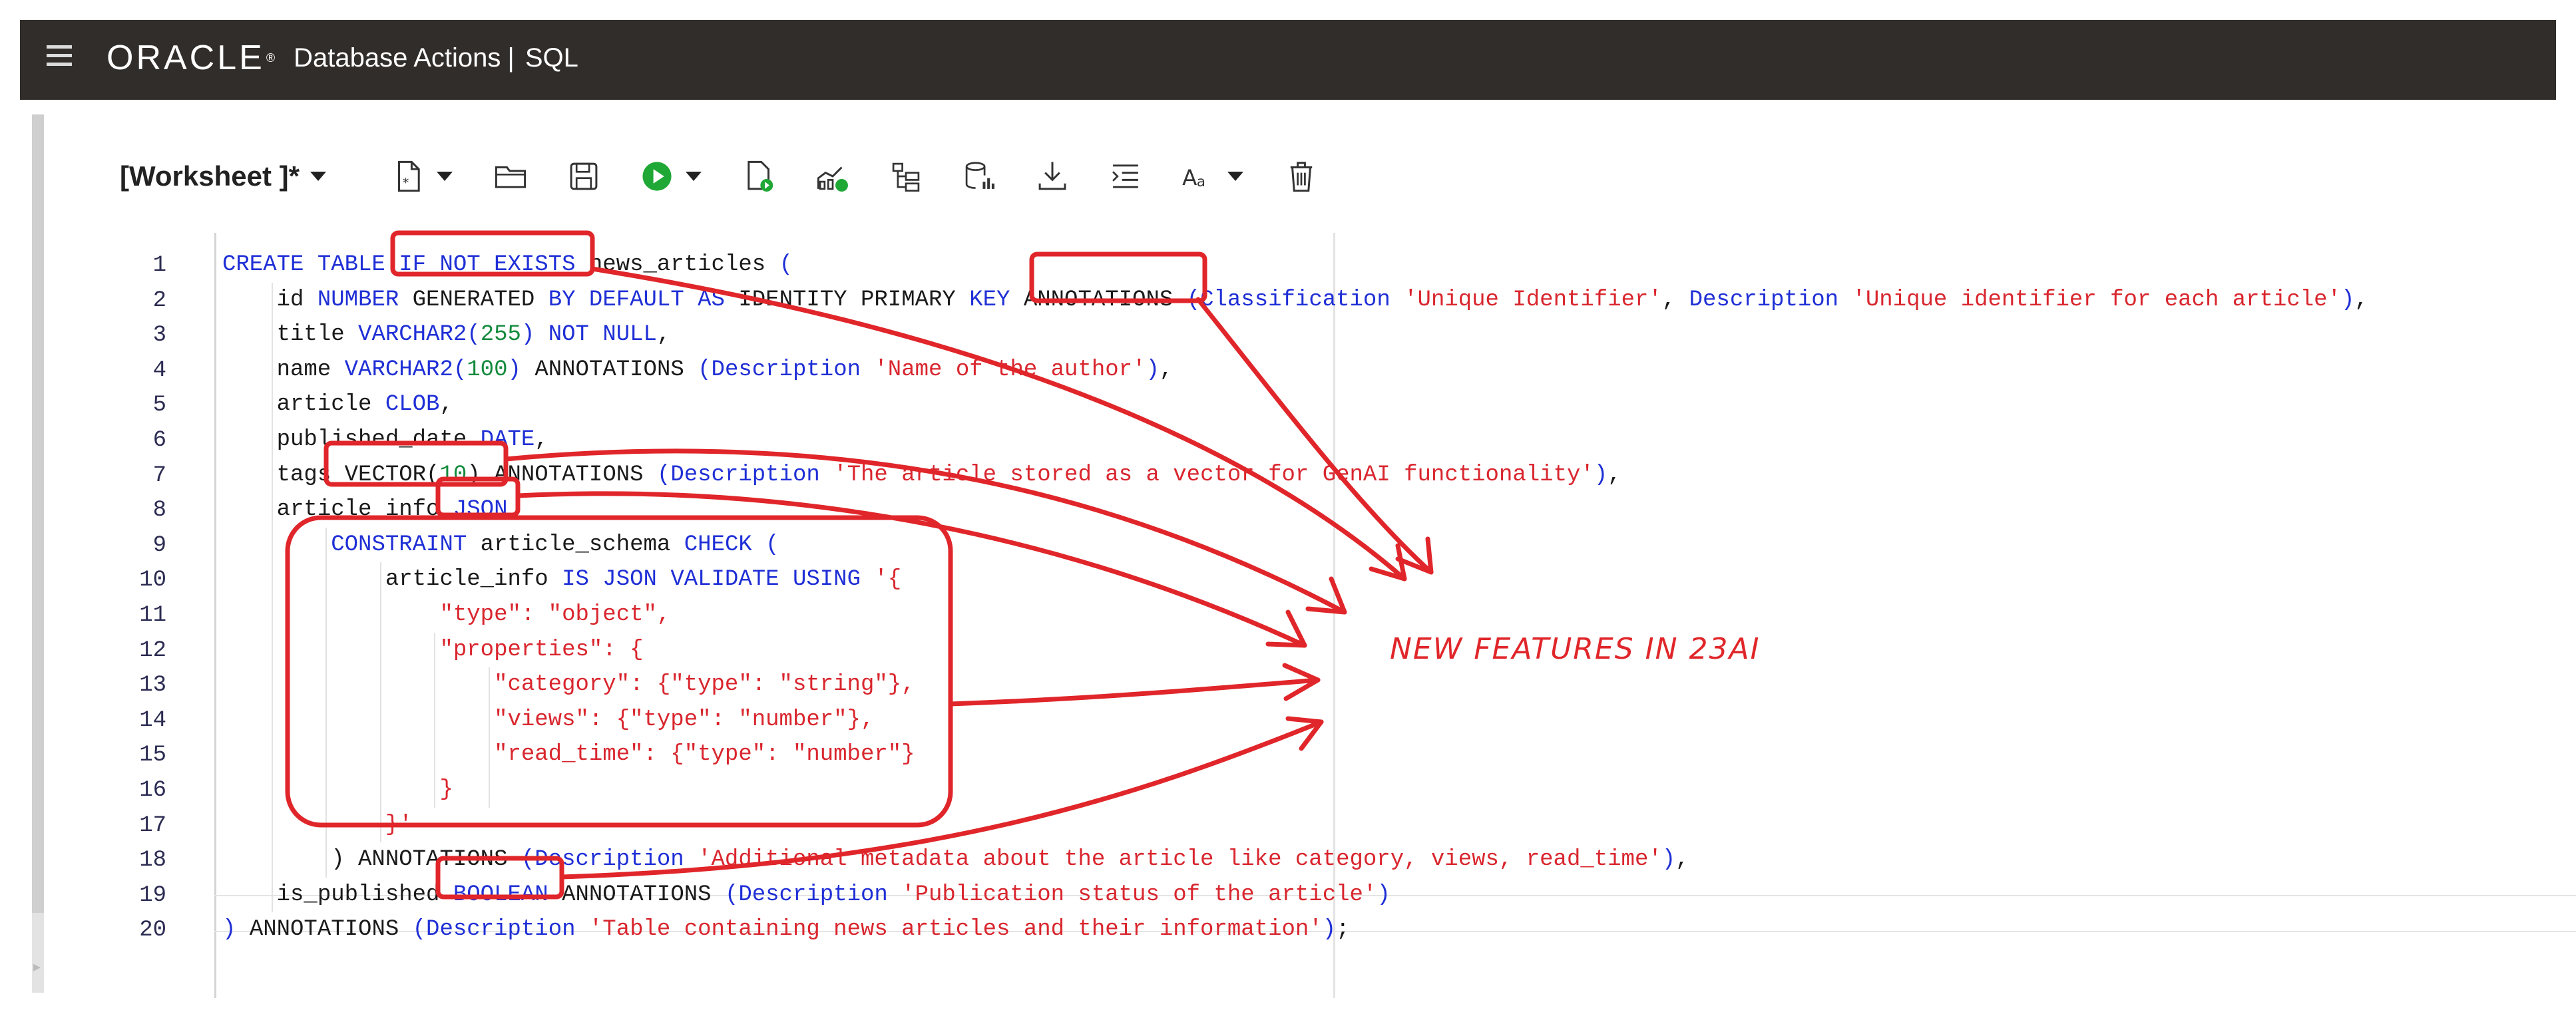 Image resolution: width=2576 pixels, height=1012 pixels. What do you see at coordinates (385, 439) in the screenshot?
I see `code-line: published_date DATE,` at bounding box center [385, 439].